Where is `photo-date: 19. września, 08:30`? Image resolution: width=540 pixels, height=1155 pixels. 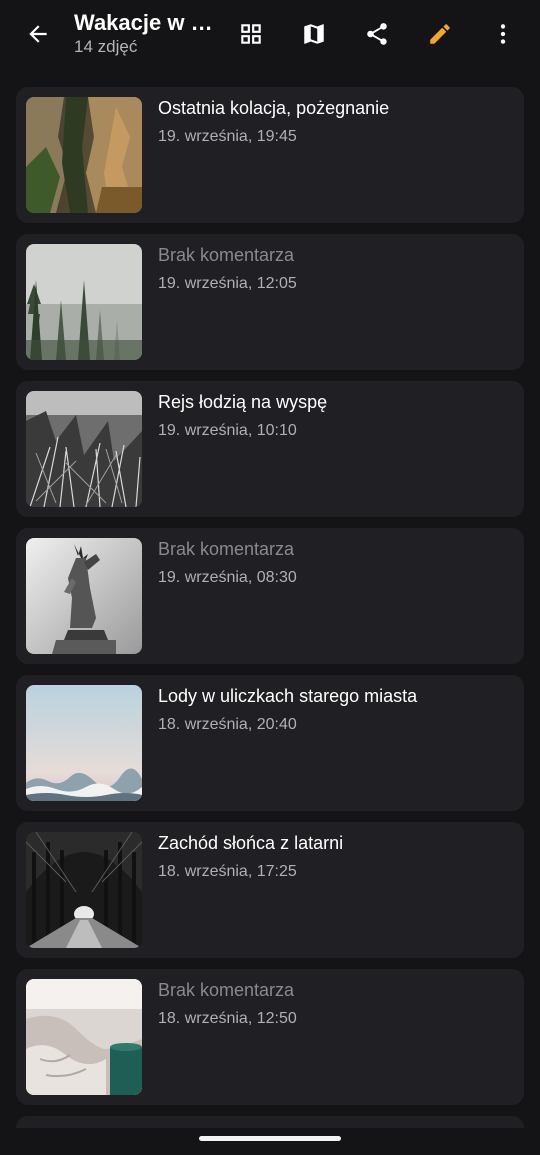 photo-date: 19. września, 08:30 is located at coordinates (227, 577).